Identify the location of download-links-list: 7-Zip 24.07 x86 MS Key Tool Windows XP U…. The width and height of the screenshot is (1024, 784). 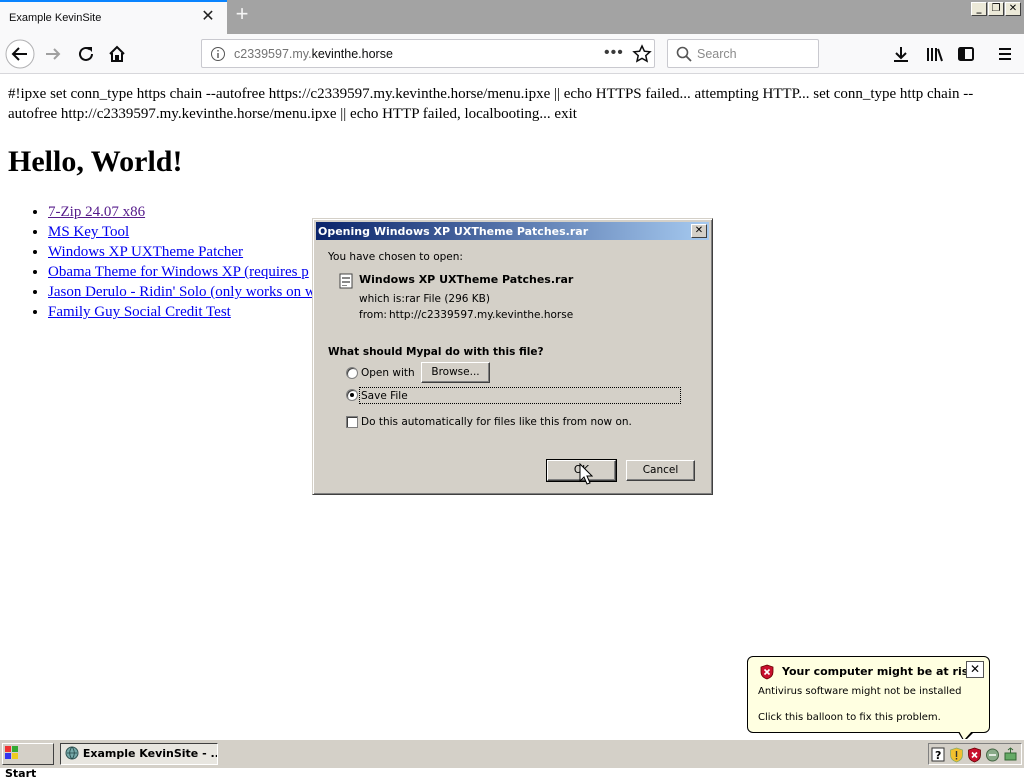
(182, 262).